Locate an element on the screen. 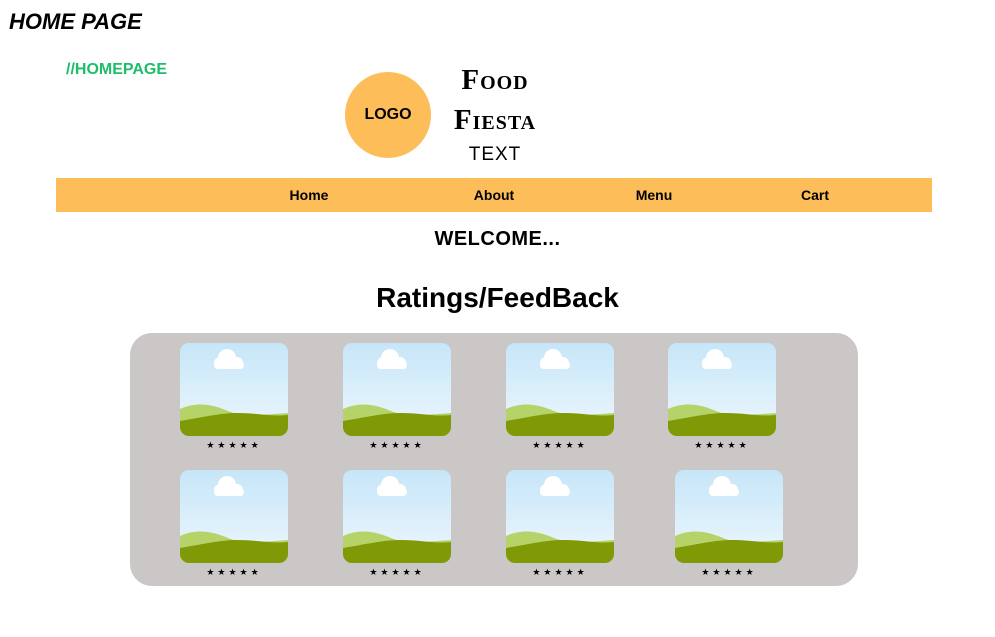 This screenshot has height=637, width=995. brand-name: Food Fiesta is located at coordinates (495, 100).